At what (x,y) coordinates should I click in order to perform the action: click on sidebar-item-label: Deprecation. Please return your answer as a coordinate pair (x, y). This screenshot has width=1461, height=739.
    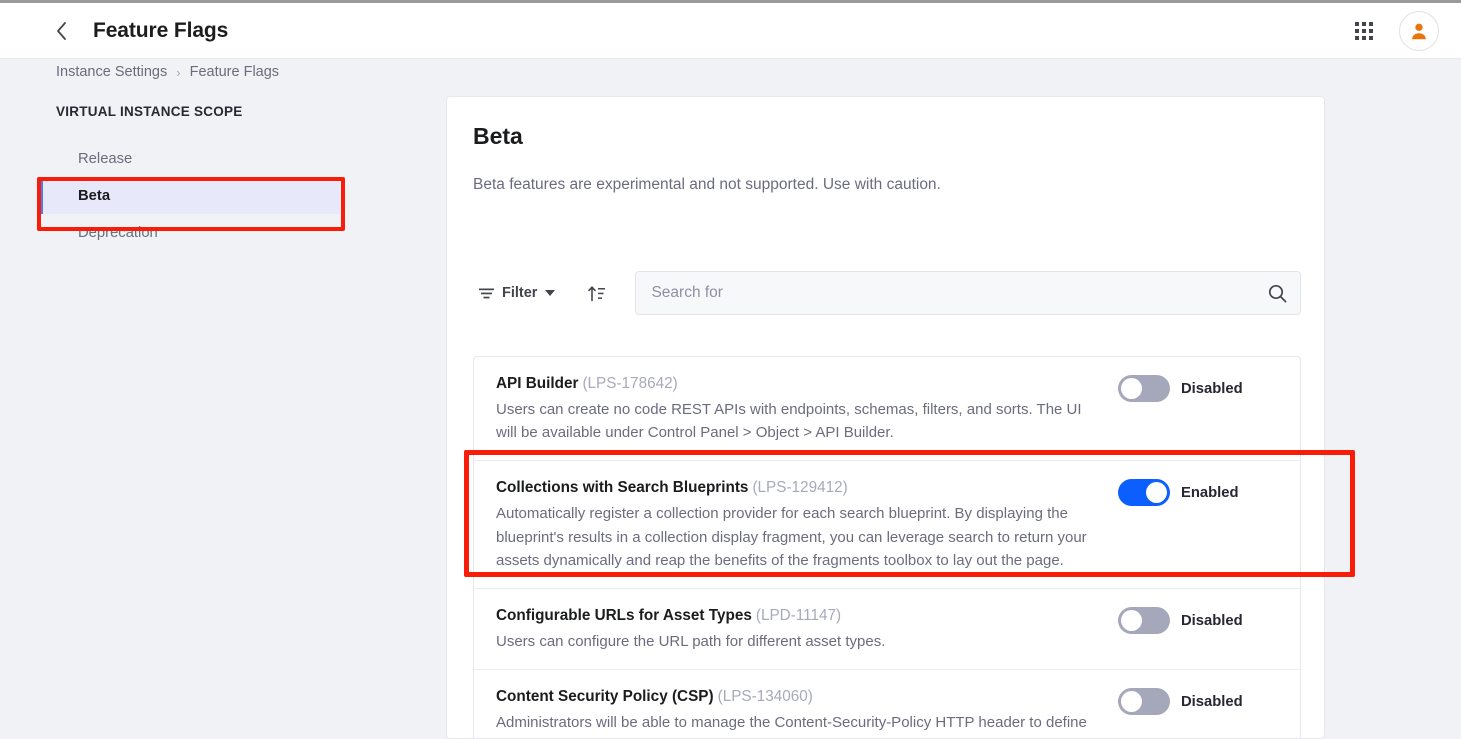
    Looking at the image, I should click on (118, 232).